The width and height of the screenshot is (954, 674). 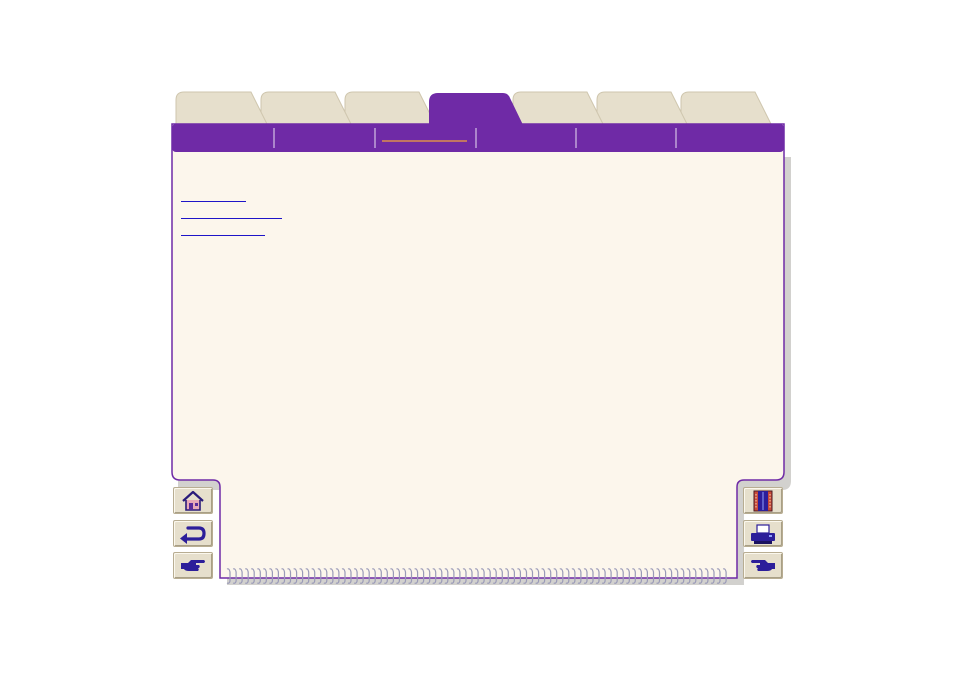 I want to click on home-icon, so click(x=193, y=500).